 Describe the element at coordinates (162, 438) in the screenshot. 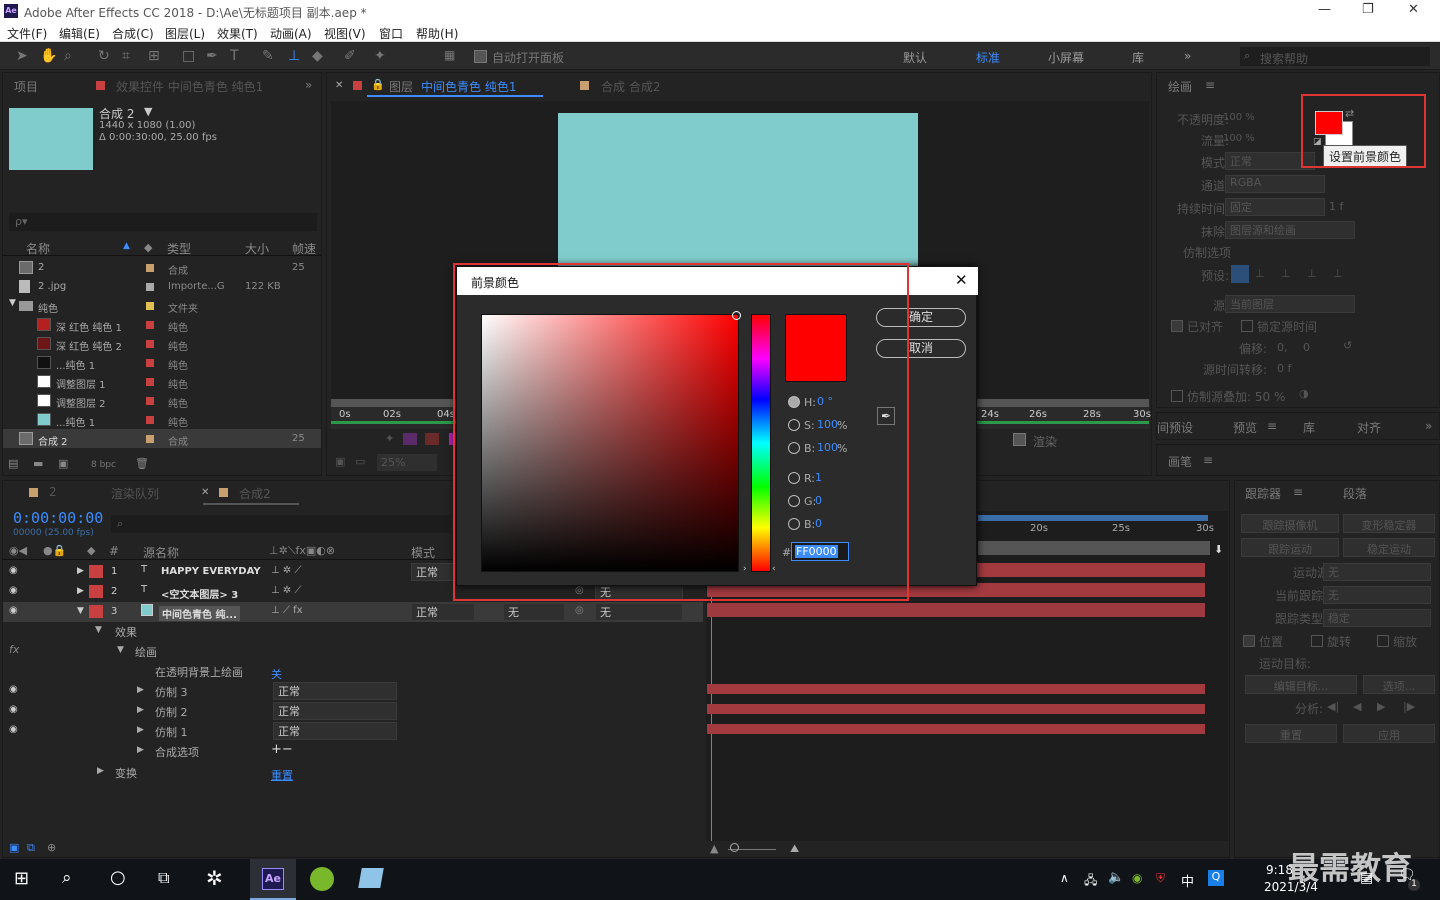

I see `project-list-item: 合成 2 合成 25` at that location.